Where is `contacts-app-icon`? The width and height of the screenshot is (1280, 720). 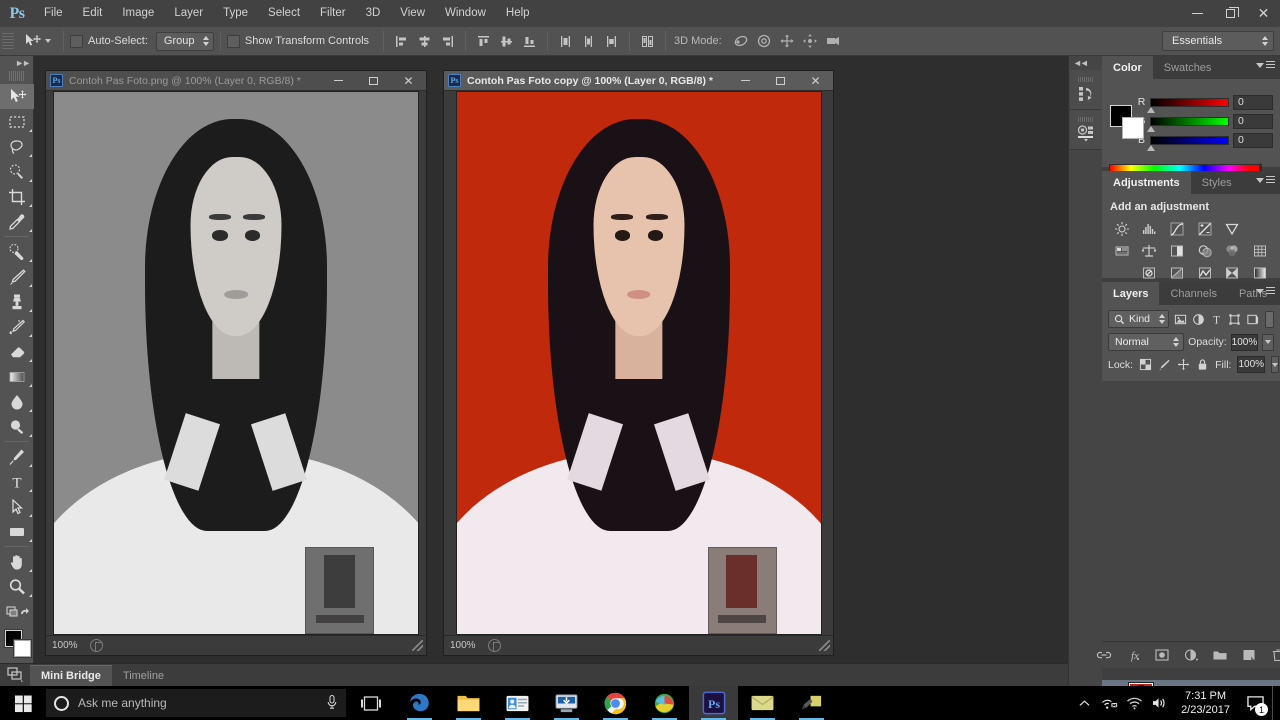
contacts-app-icon is located at coordinates (517, 703).